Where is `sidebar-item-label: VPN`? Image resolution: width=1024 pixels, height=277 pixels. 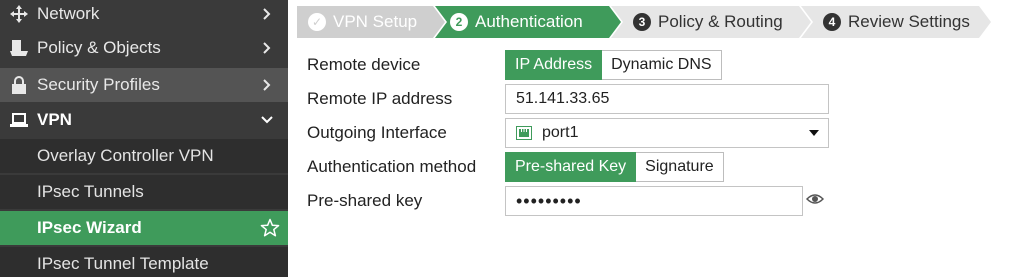
sidebar-item-label: VPN is located at coordinates (54, 119).